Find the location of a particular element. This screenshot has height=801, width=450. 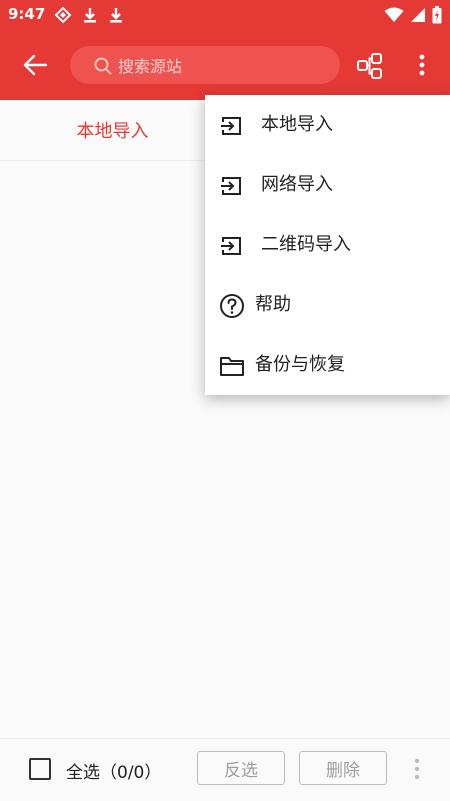

delete-button: 删除 is located at coordinates (343, 768).